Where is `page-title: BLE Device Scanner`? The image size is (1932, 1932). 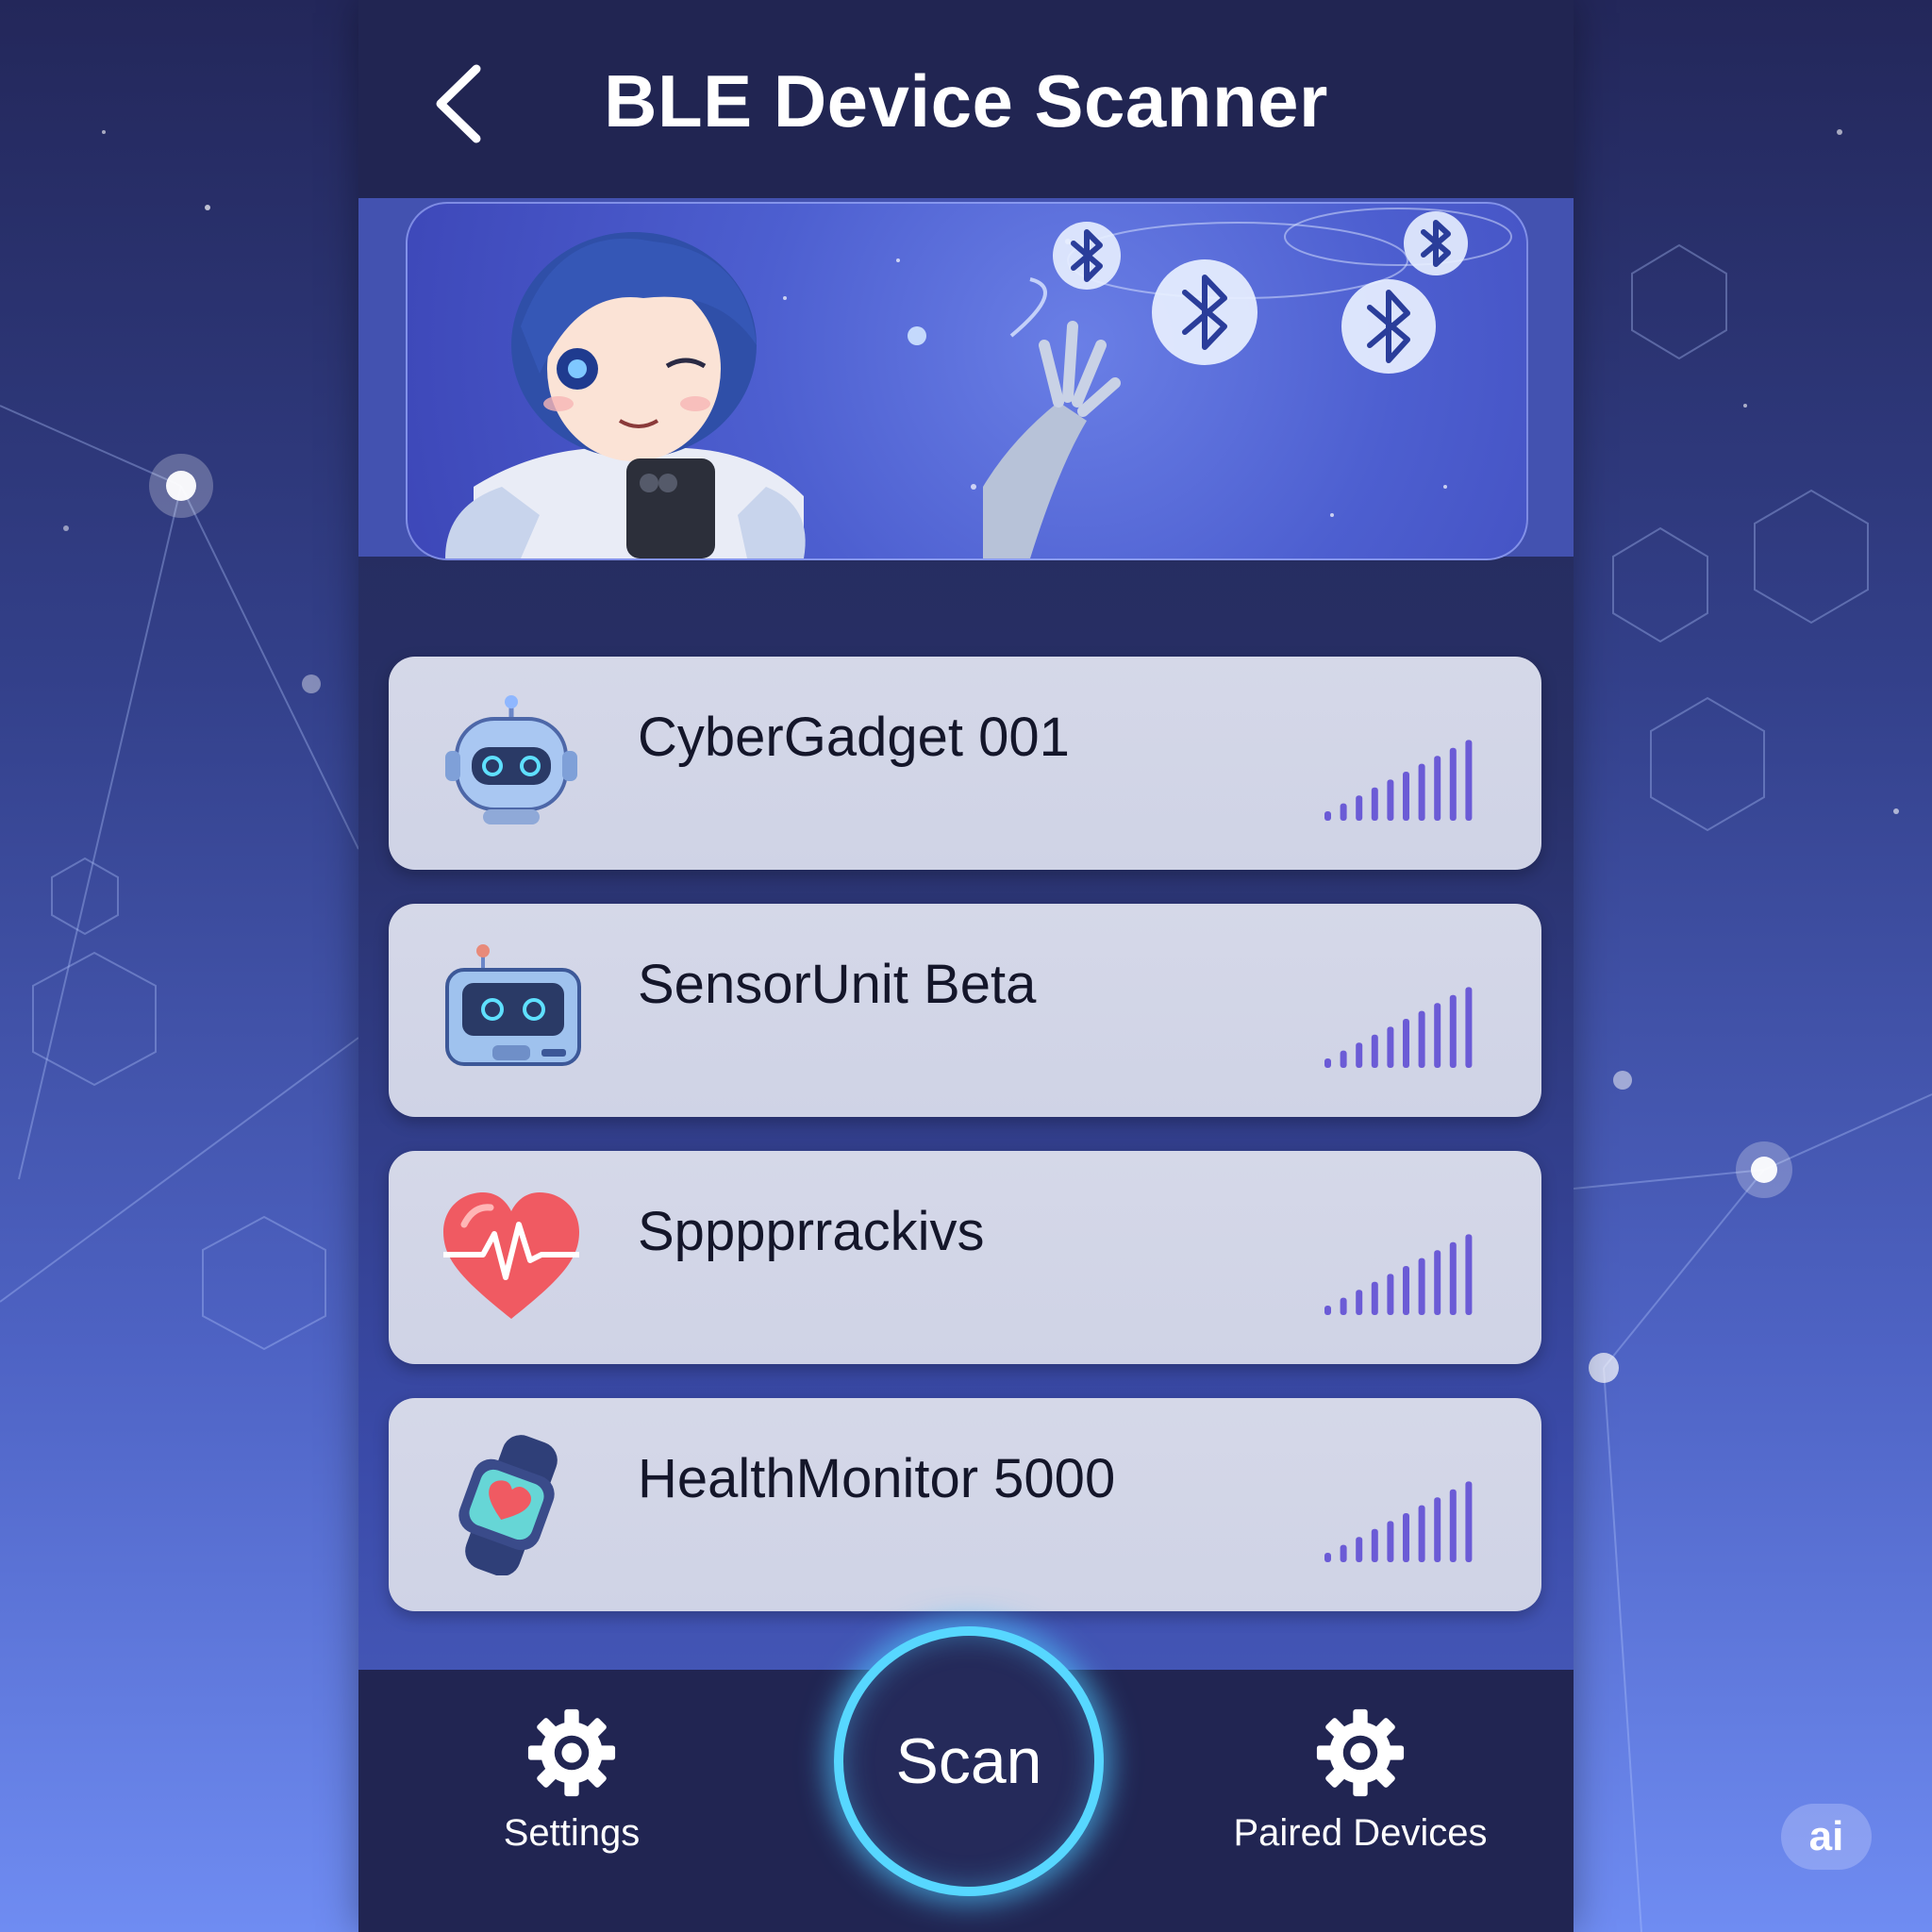
page-title: BLE Device Scanner is located at coordinates (966, 100).